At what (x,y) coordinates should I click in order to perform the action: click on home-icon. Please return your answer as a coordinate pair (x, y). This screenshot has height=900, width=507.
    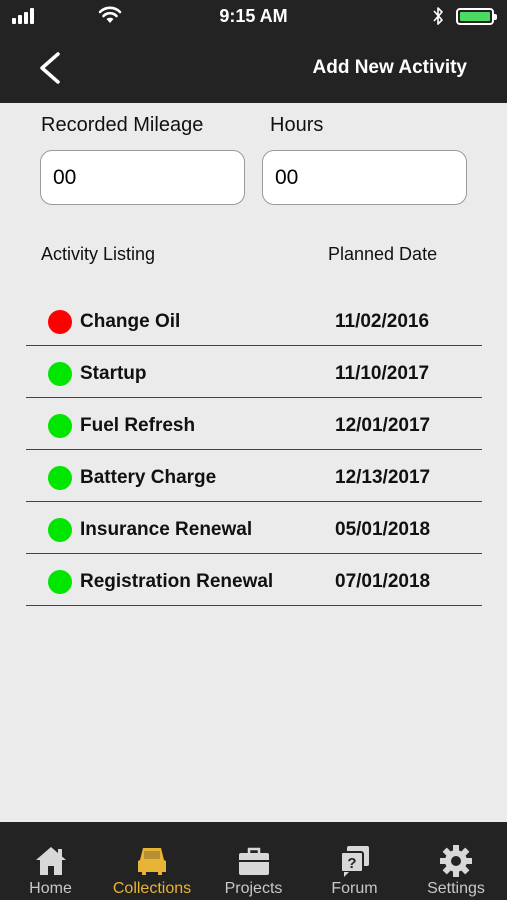
    Looking at the image, I should click on (50, 861).